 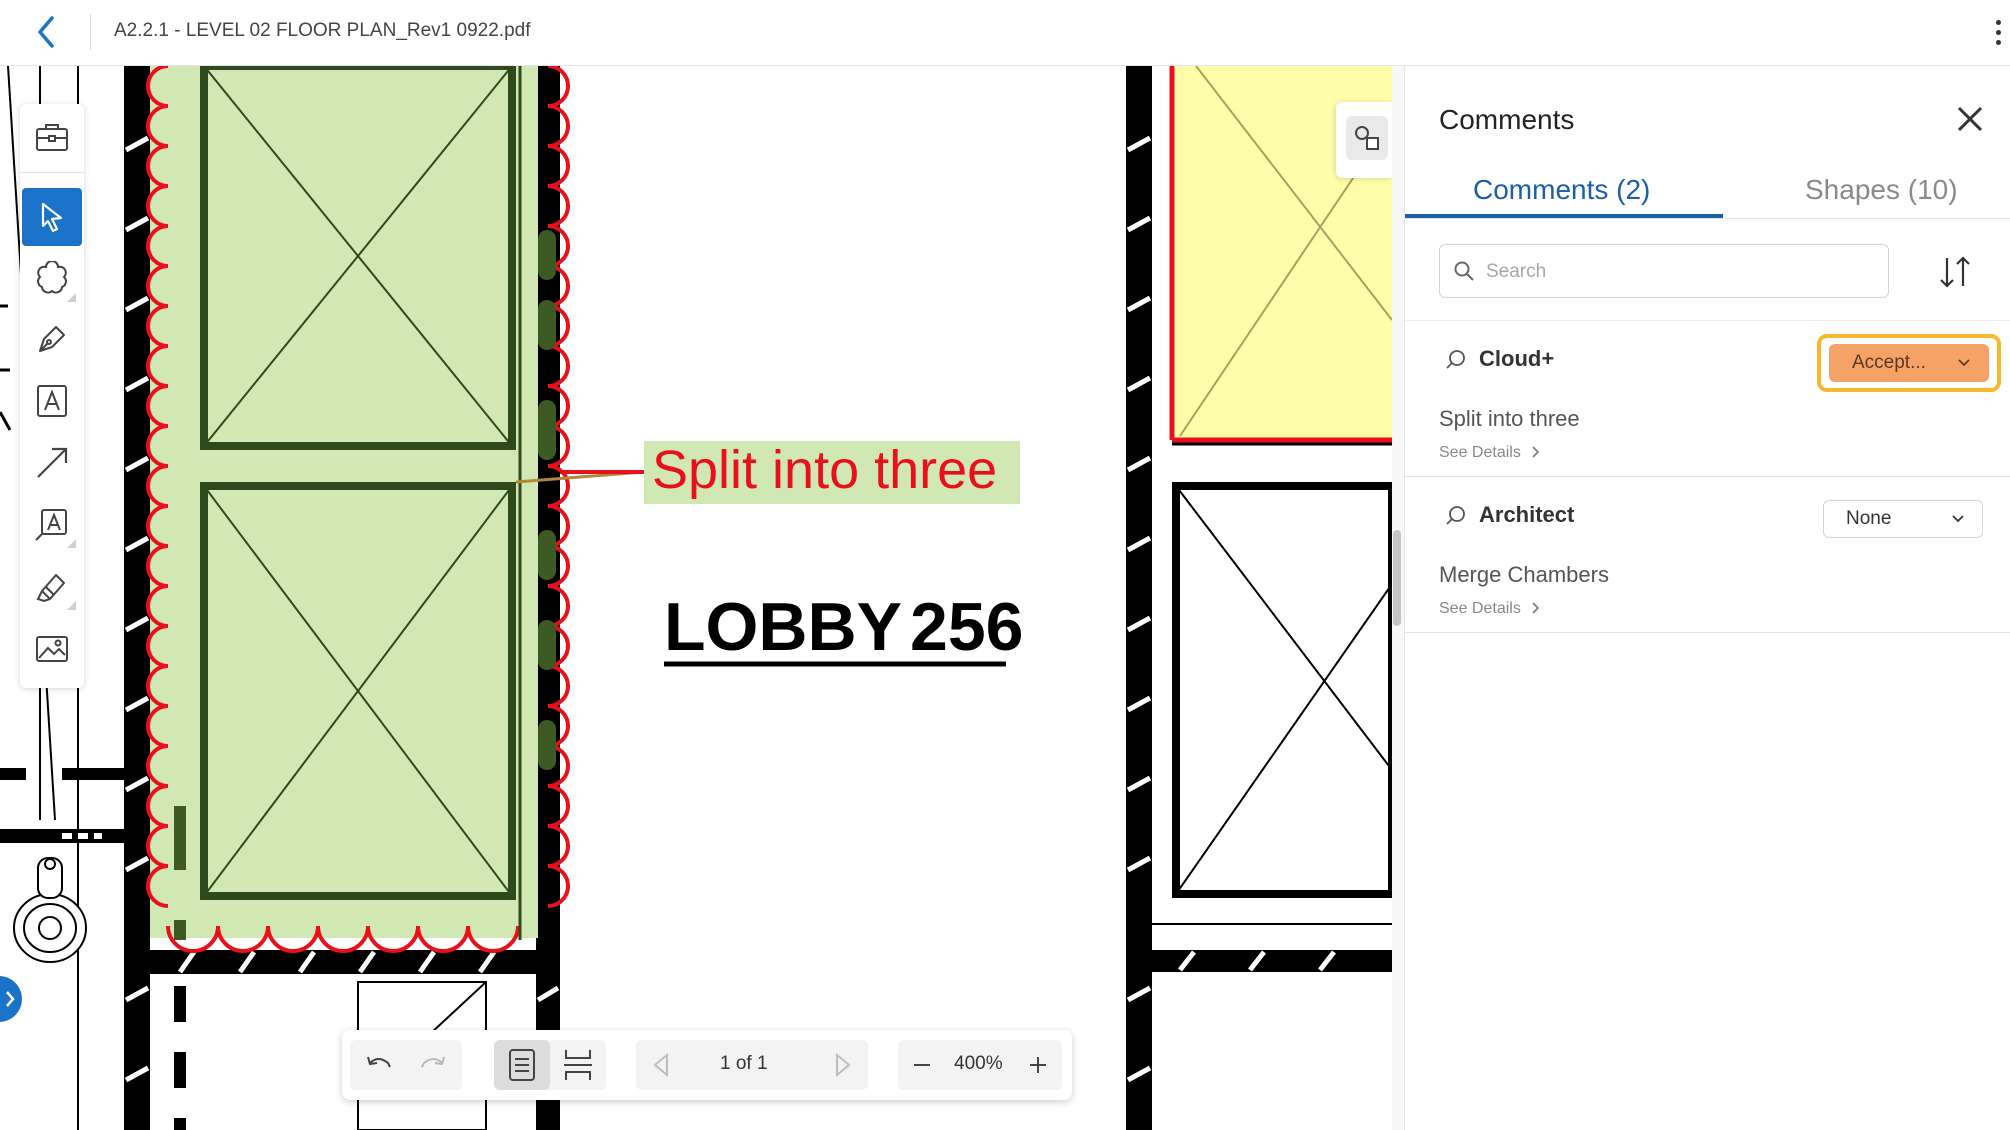 I want to click on text-icon, so click(x=52, y=401).